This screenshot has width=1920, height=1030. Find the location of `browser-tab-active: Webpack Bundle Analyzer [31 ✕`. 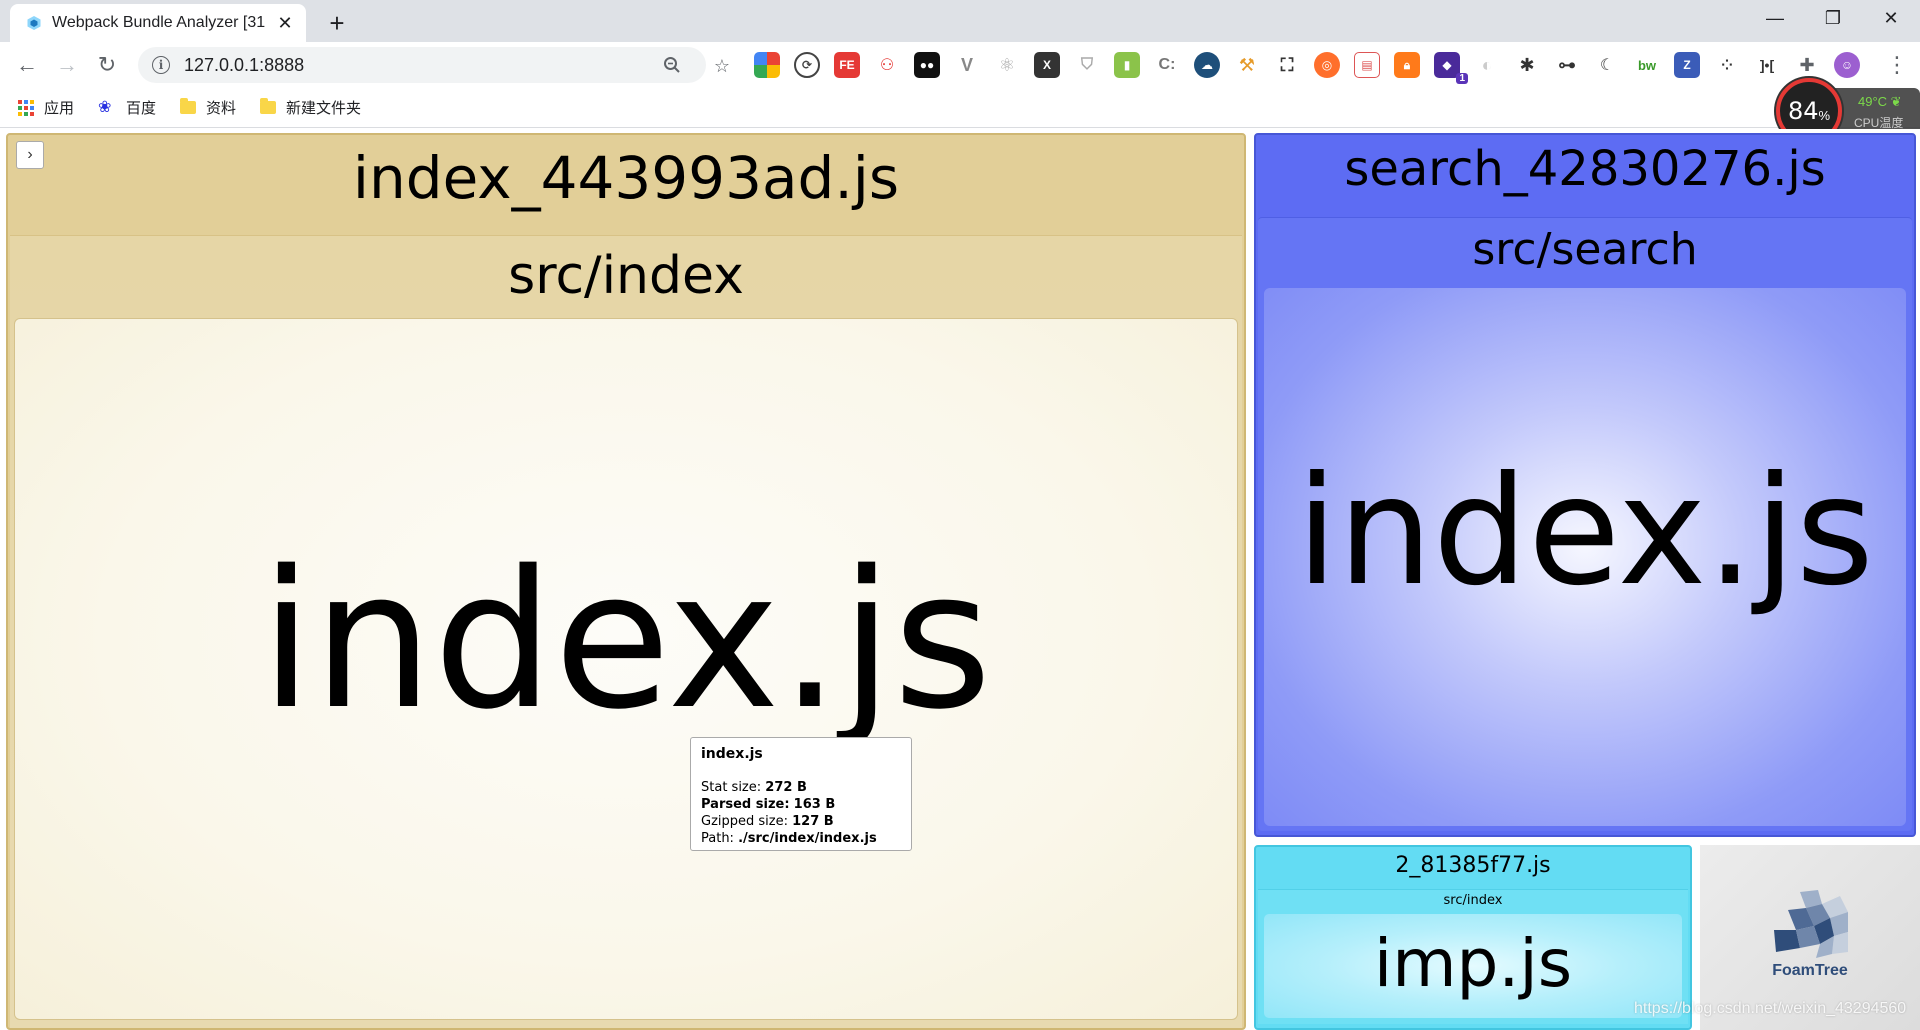

browser-tab-active: Webpack Bundle Analyzer [31 ✕ is located at coordinates (158, 23).